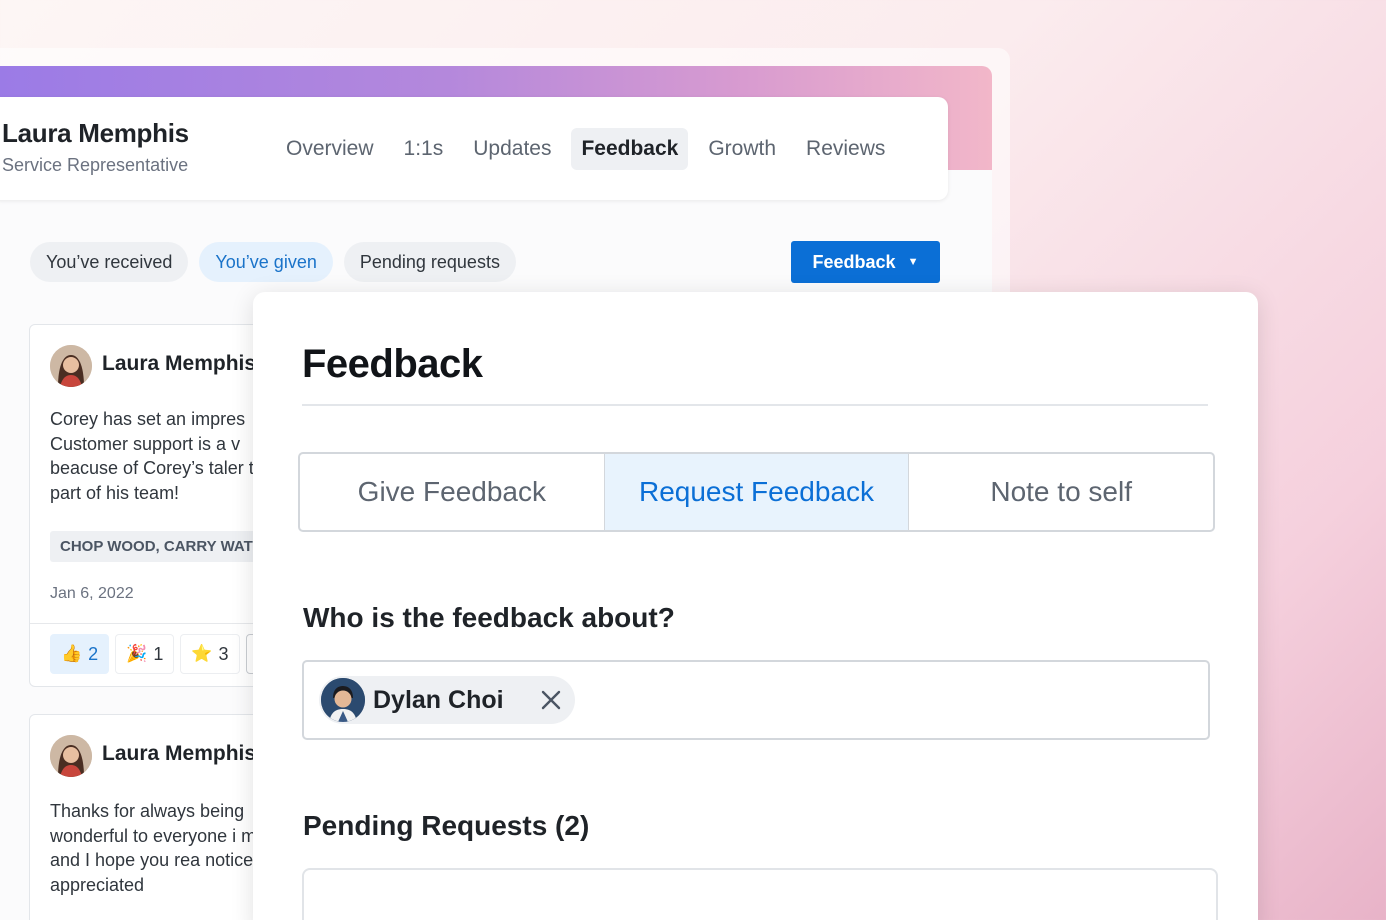 Image resolution: width=1386 pixels, height=920 pixels. I want to click on reaction-party: 🎉 1, so click(145, 654).